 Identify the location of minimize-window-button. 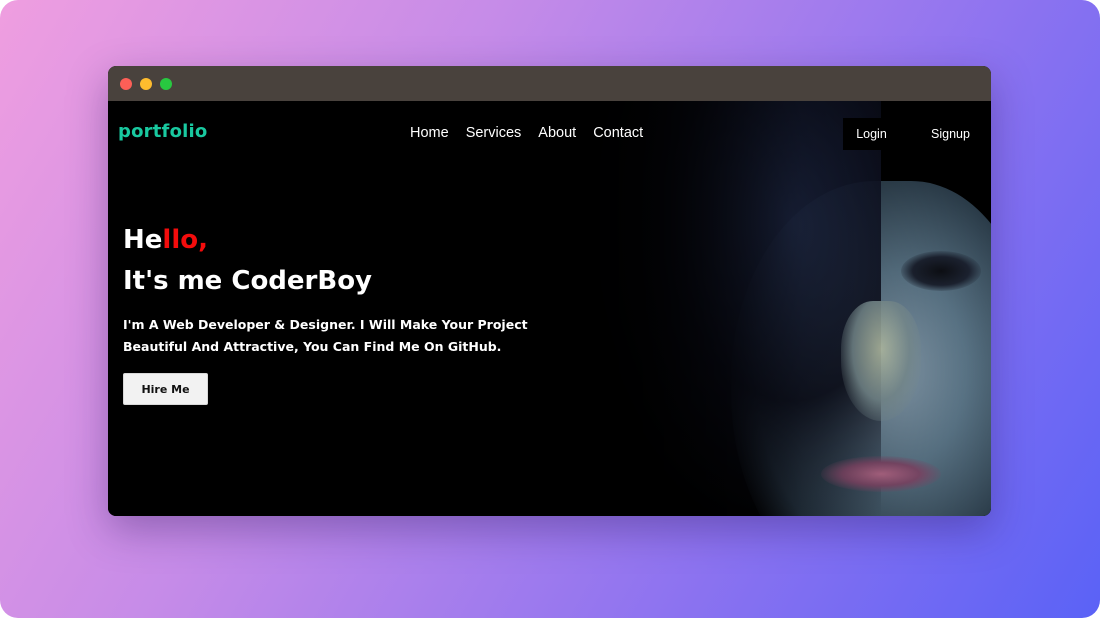
(146, 84).